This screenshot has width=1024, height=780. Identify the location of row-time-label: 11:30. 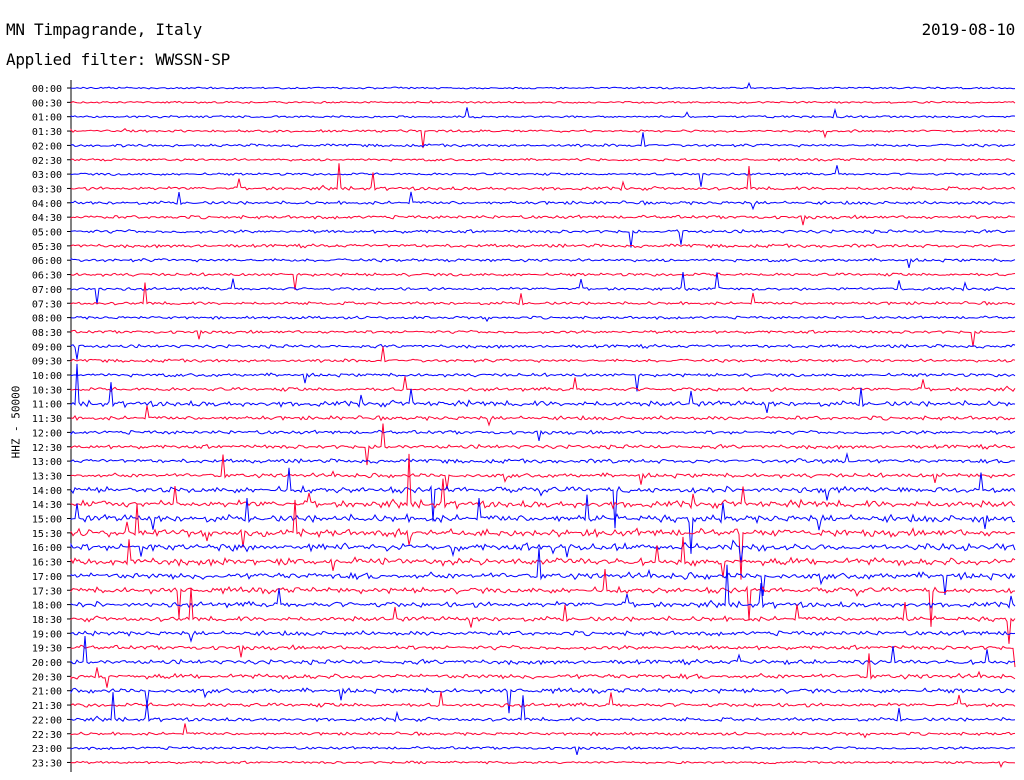
(47, 419).